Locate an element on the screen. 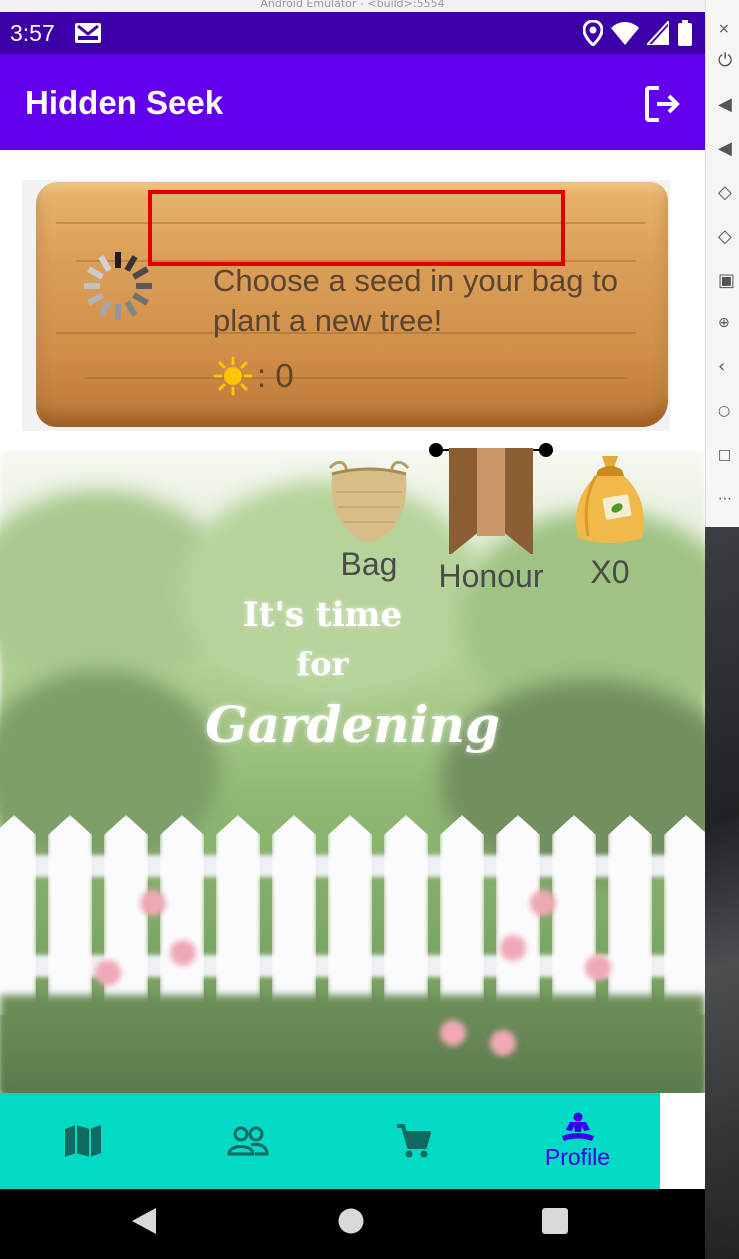 The width and height of the screenshot is (739, 1259). friends-icon is located at coordinates (247, 1141).